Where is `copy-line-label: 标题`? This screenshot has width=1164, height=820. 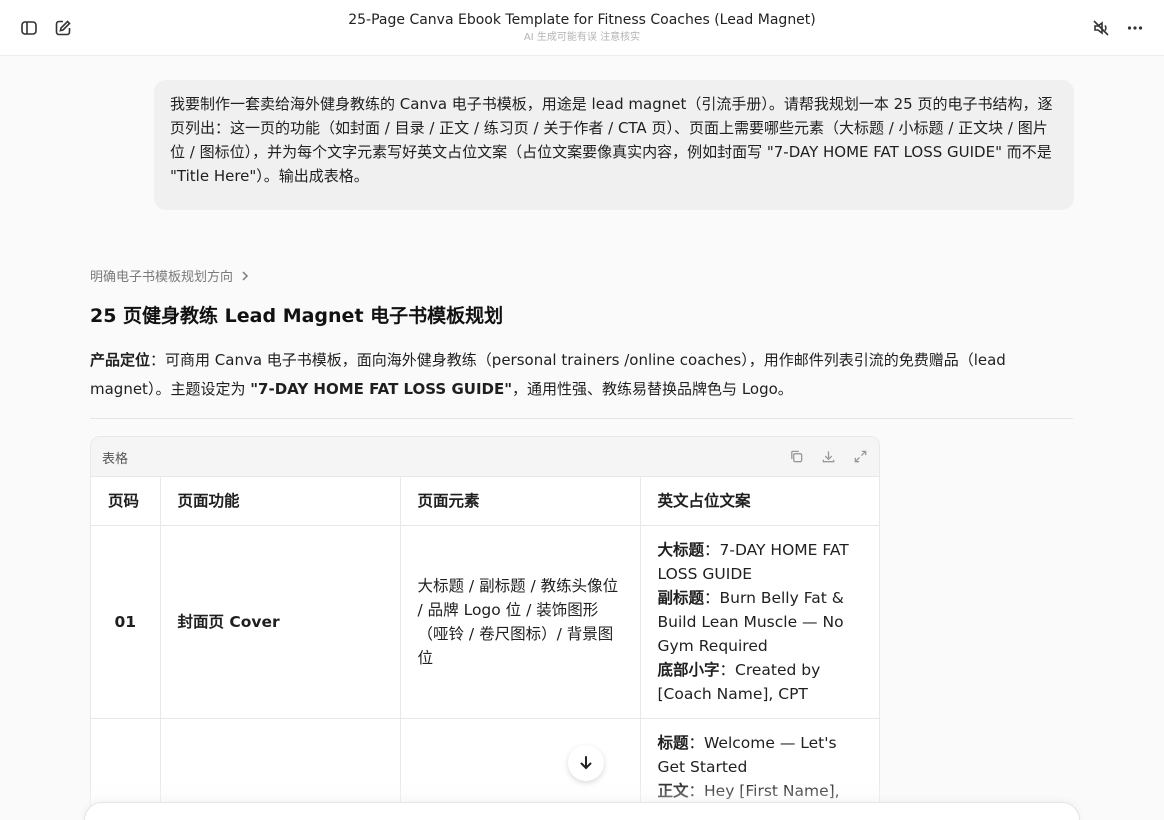 copy-line-label: 标题 is located at coordinates (673, 742).